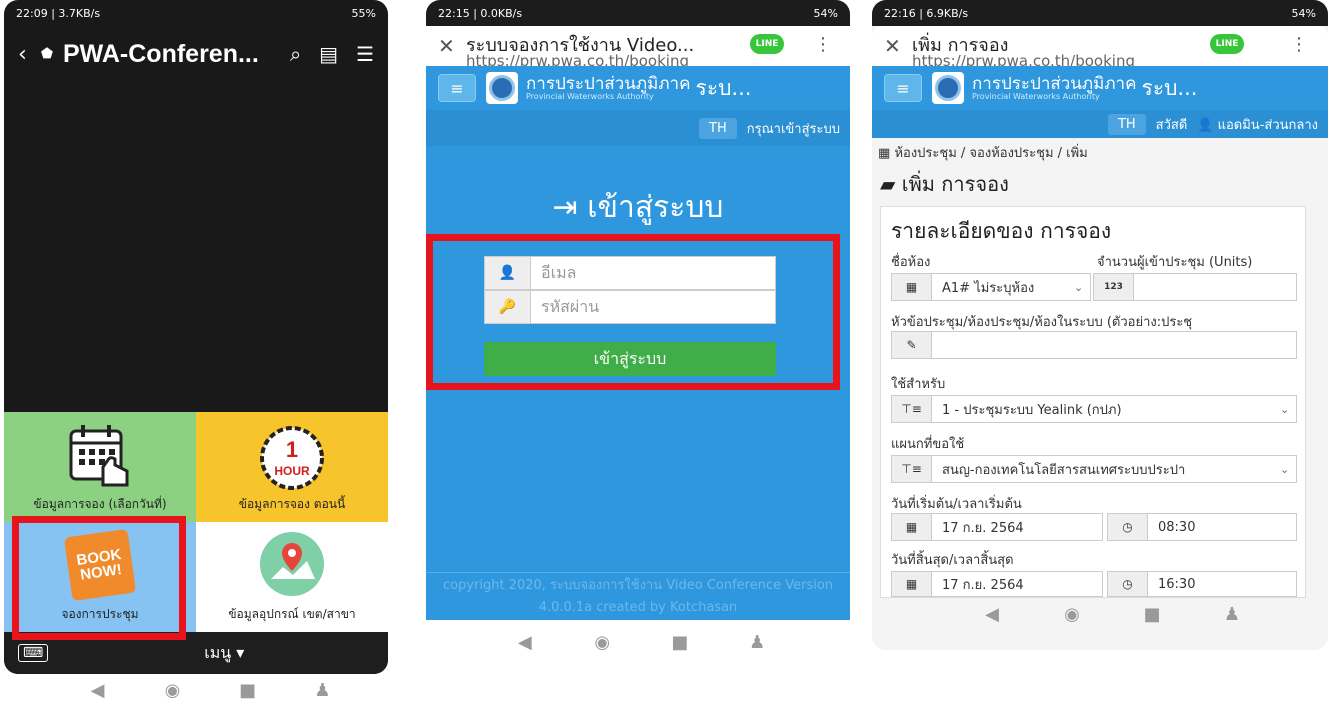 The image size is (1338, 703). Describe the element at coordinates (33, 653) in the screenshot. I see `keyboard-icon: ⌨` at that location.